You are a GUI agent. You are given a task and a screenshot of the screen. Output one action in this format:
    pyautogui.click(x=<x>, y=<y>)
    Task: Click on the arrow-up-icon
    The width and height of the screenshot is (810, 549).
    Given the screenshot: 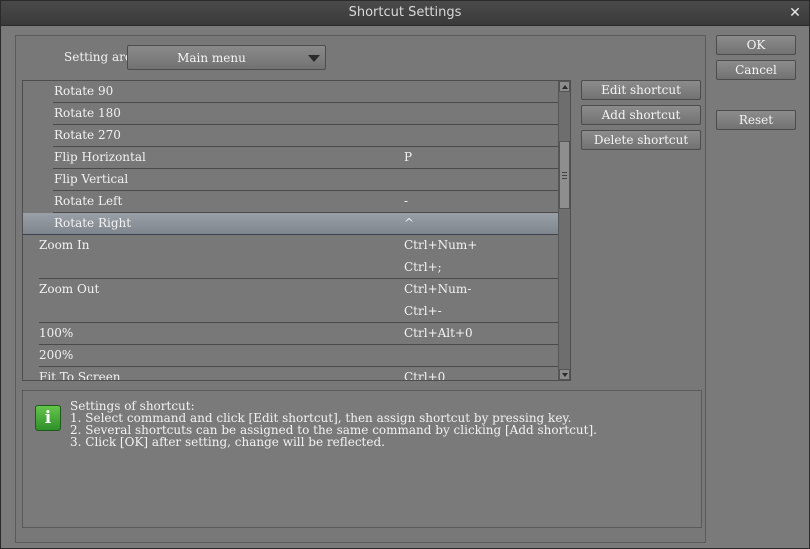 What is the action you would take?
    pyautogui.click(x=565, y=87)
    